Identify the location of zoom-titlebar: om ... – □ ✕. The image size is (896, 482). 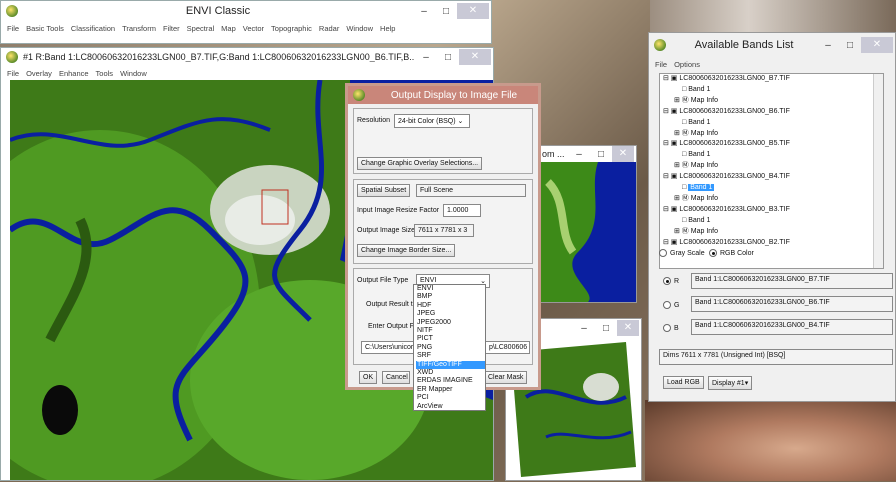
(587, 154).